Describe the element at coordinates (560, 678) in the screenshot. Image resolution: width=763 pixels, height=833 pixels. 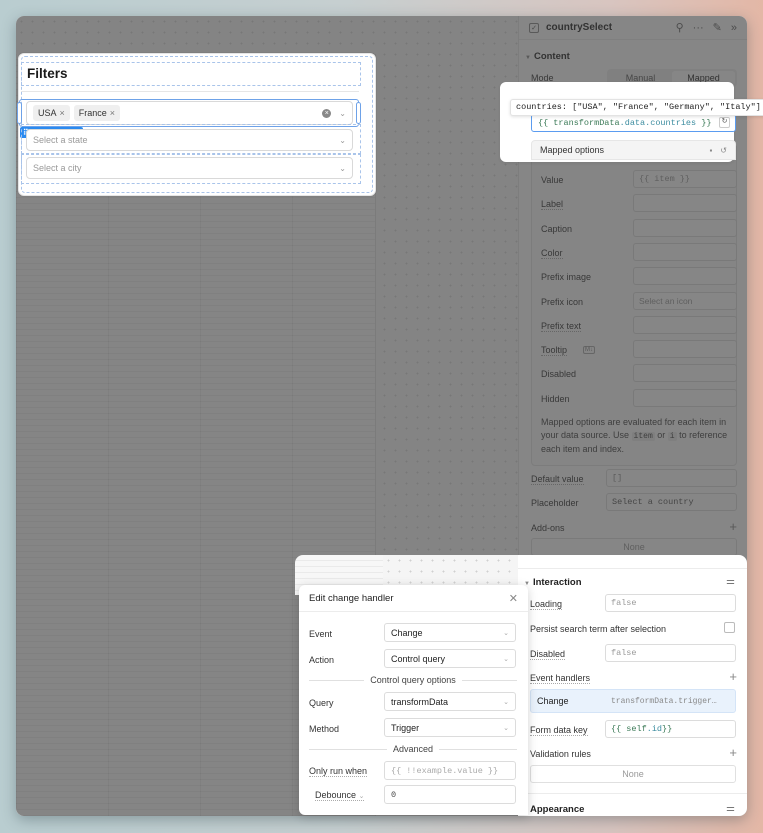
I see `event-handlers-label: Event handlers` at that location.